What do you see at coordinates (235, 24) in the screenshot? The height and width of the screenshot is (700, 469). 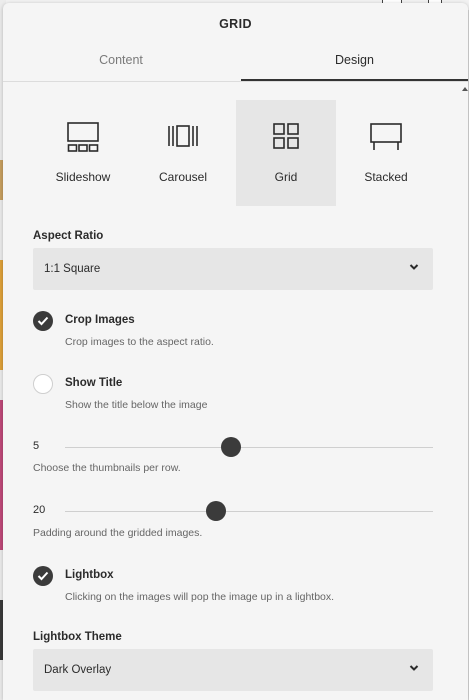 I see `panel-title: GRID` at bounding box center [235, 24].